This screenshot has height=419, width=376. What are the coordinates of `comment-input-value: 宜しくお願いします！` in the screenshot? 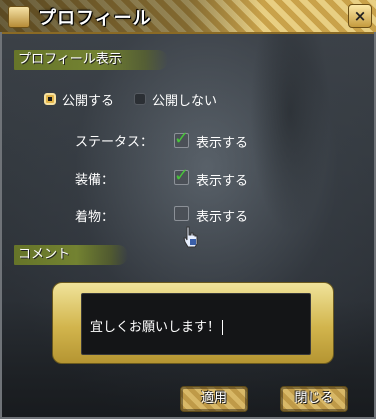 It's located at (157, 325).